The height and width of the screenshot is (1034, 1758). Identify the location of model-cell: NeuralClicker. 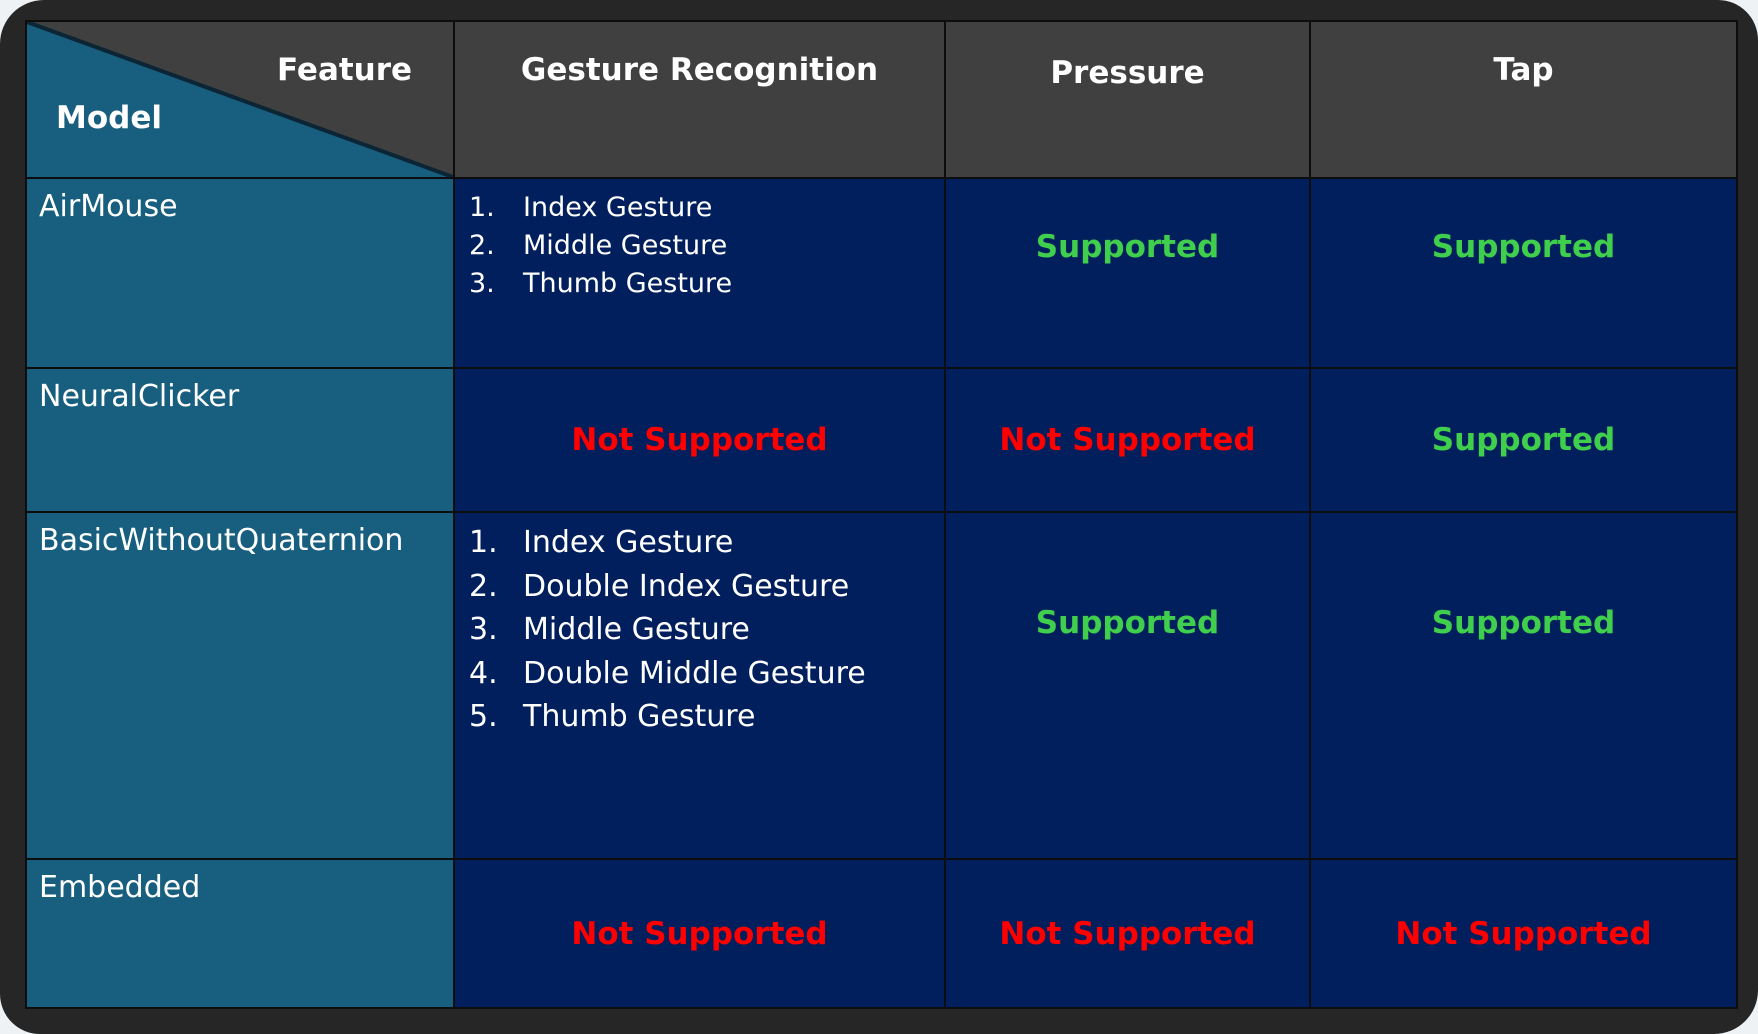
(240, 440).